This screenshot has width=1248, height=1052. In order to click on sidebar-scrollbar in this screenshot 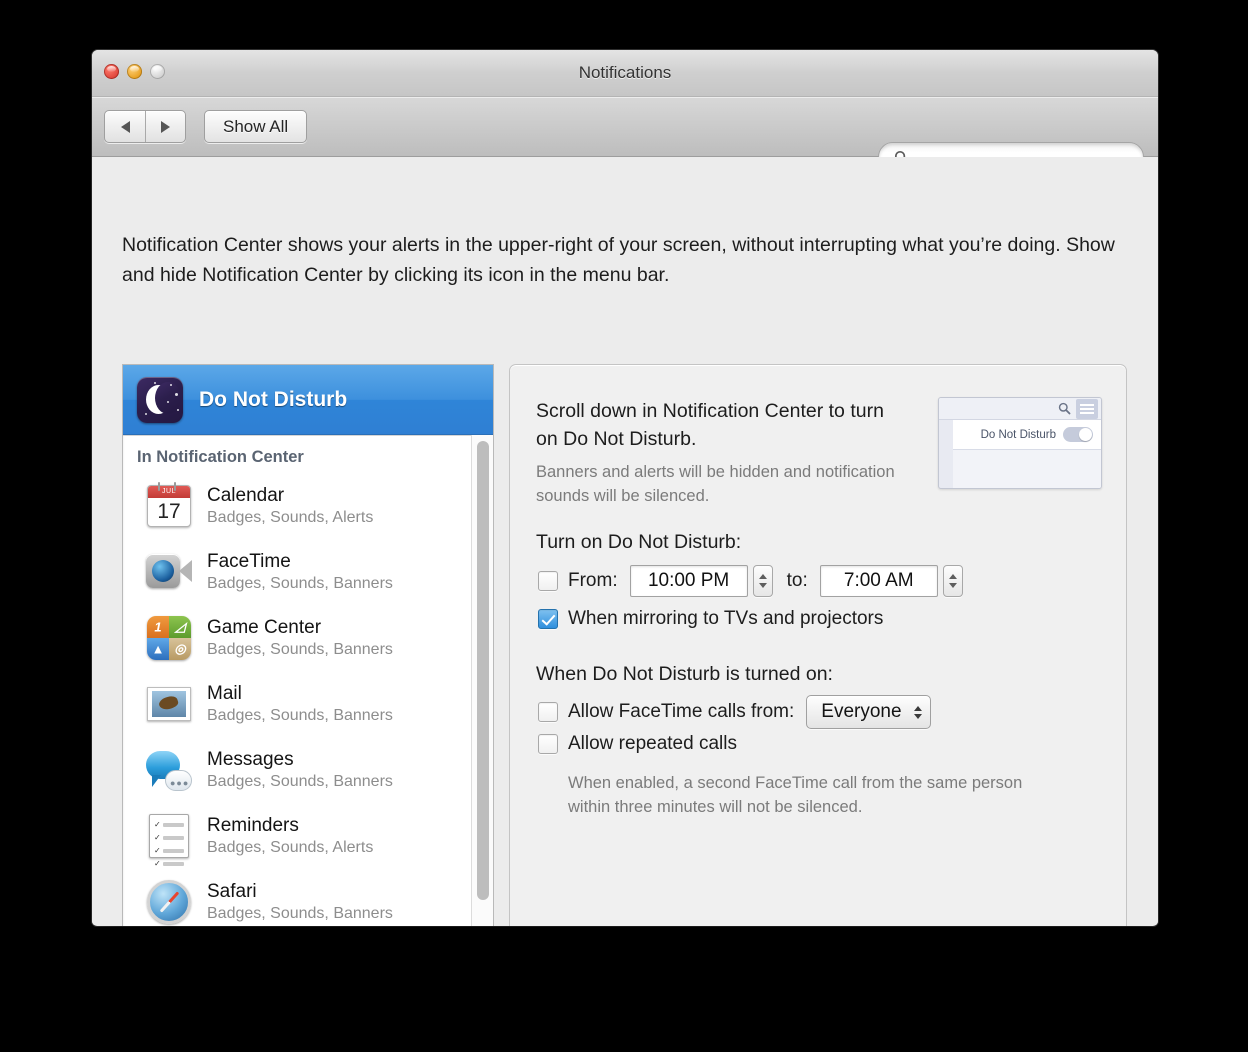, I will do `click(482, 680)`.